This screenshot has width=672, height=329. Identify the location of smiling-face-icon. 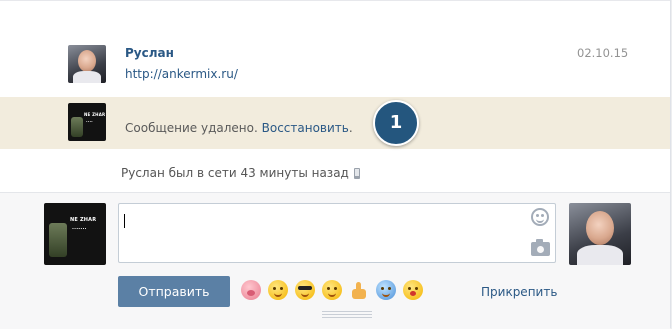
(278, 290).